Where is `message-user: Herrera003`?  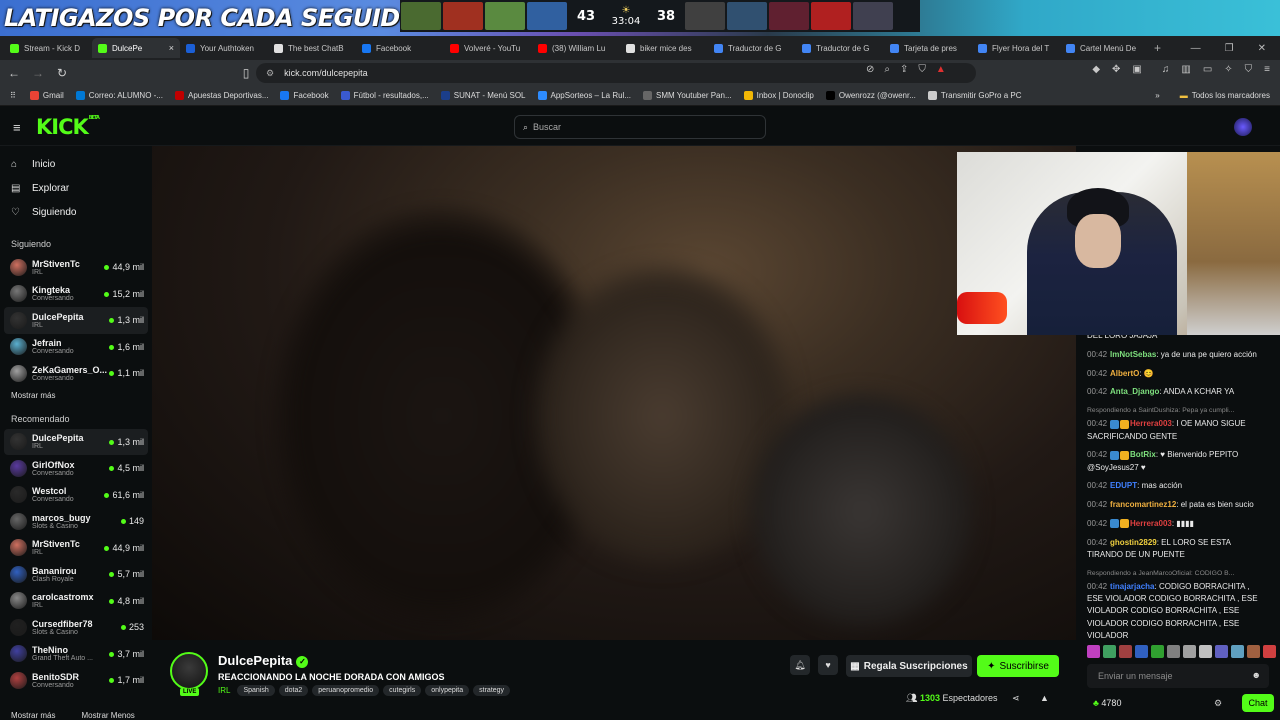
message-user: Herrera003 is located at coordinates (1151, 523).